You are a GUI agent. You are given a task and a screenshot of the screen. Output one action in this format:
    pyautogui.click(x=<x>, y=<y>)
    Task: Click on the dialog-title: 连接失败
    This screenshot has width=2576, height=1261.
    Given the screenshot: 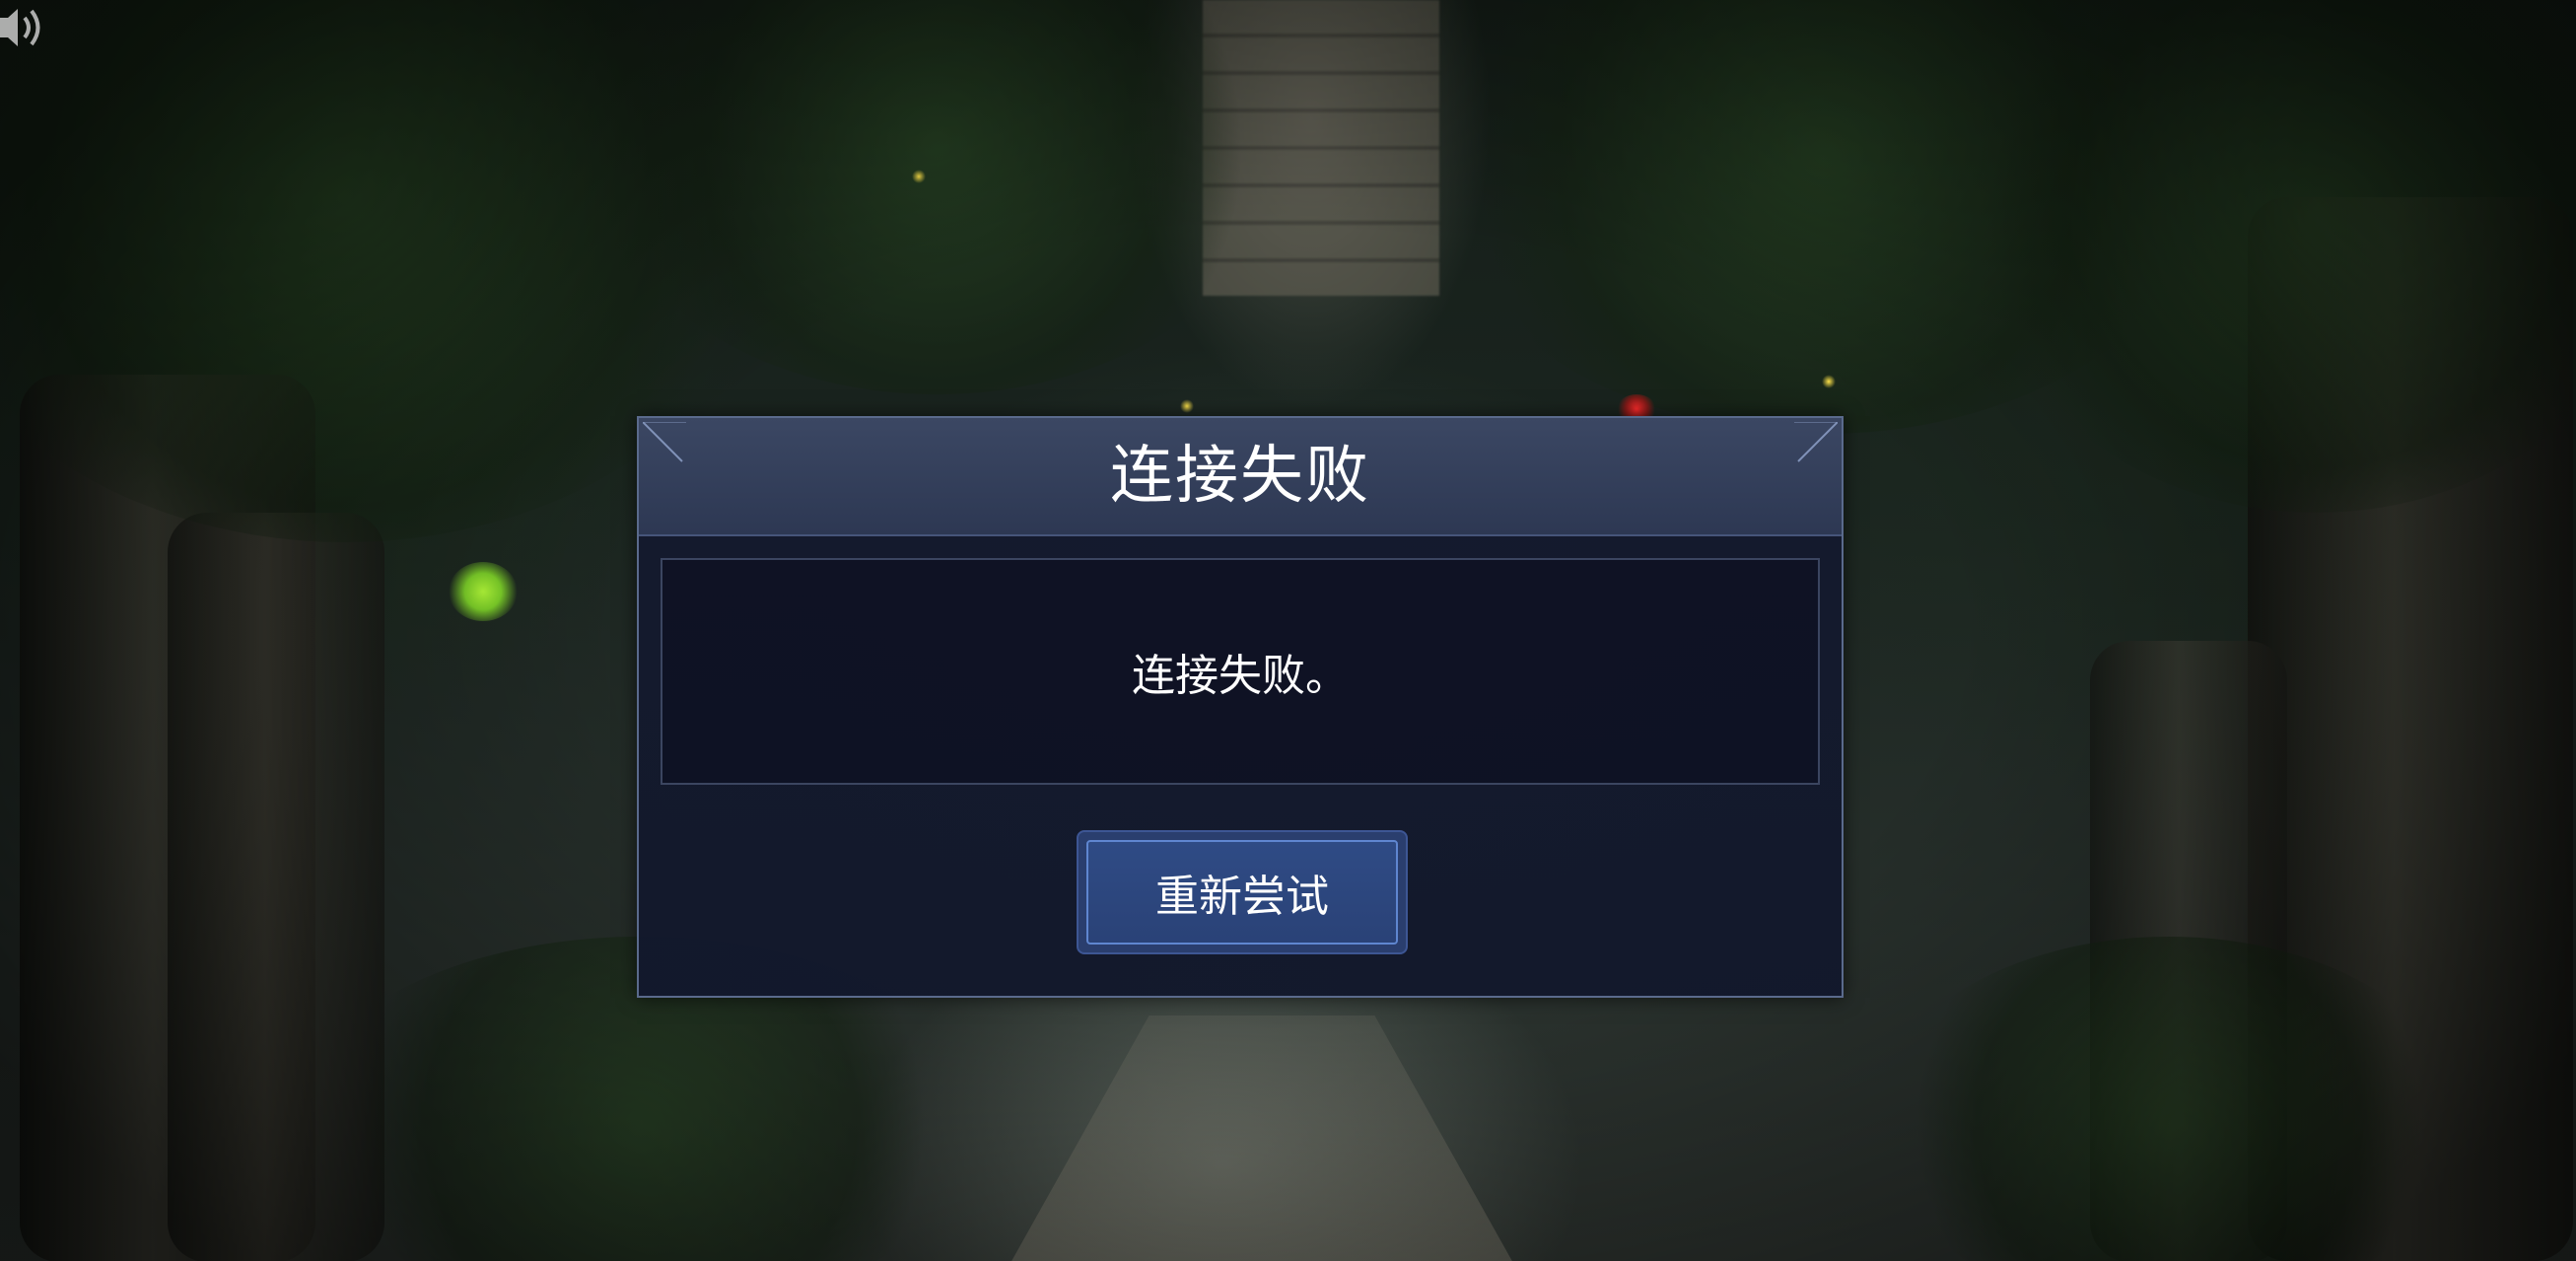 What is the action you would take?
    pyautogui.click(x=1240, y=476)
    